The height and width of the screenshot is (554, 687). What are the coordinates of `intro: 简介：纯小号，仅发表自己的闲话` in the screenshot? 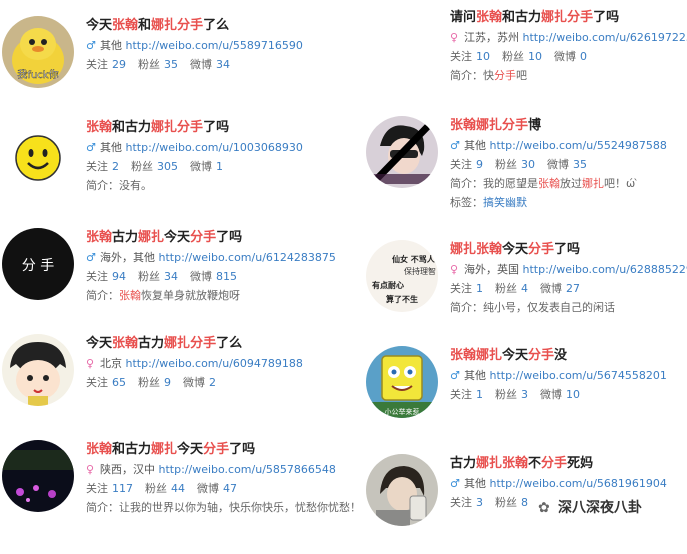 It's located at (567, 307).